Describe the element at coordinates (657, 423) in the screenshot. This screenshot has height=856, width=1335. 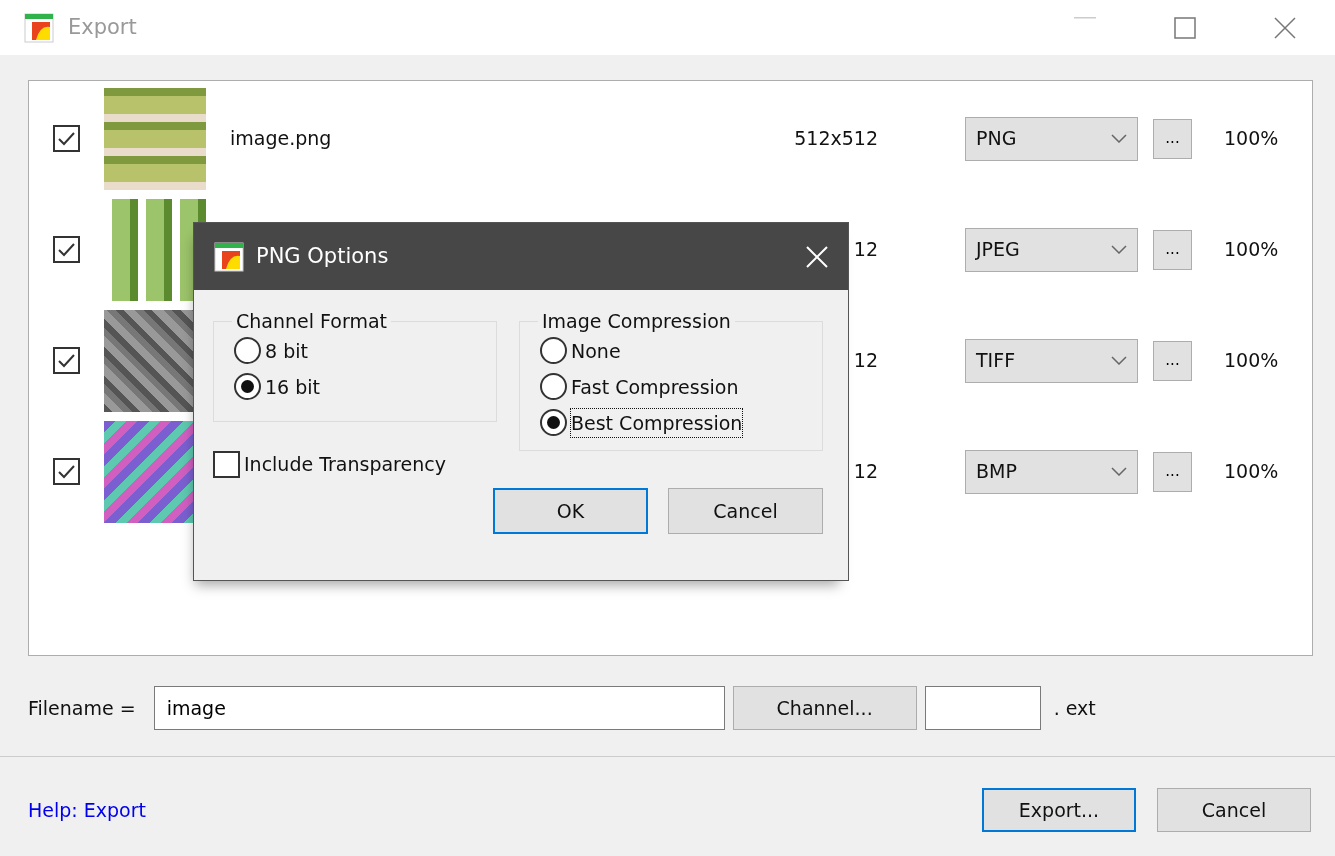
I see `option-label: Best Compression` at that location.